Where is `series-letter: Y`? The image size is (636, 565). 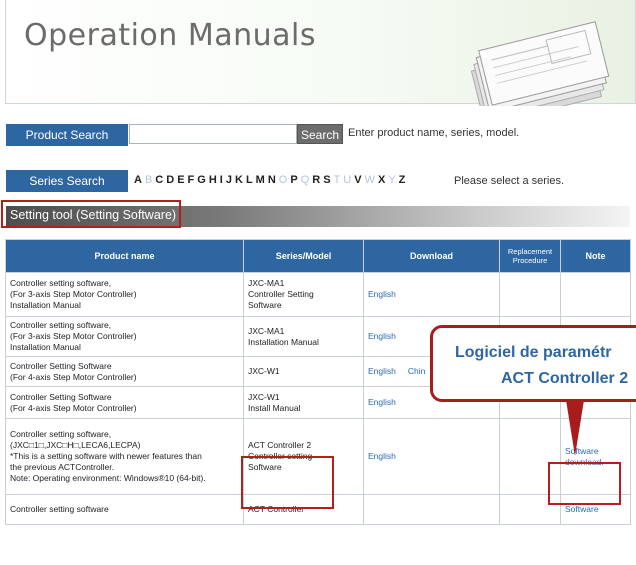
series-letter: Y is located at coordinates (392, 180).